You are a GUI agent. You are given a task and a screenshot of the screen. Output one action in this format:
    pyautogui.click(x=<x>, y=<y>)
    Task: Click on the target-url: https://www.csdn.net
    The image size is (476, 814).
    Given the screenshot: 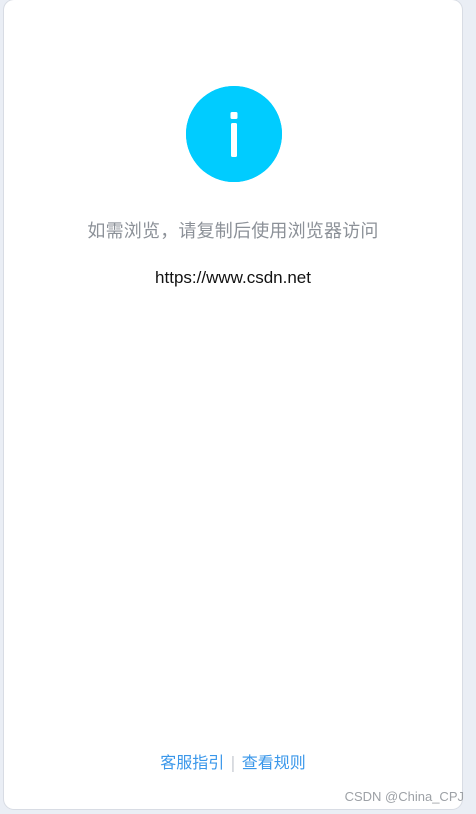 What is the action you would take?
    pyautogui.click(x=233, y=278)
    